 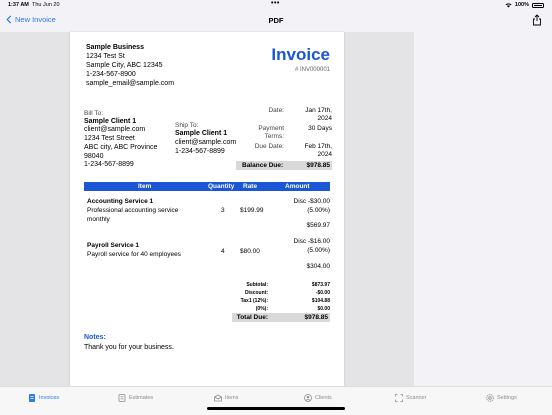 I want to click on subtotal-value: $873.97, so click(x=320, y=285).